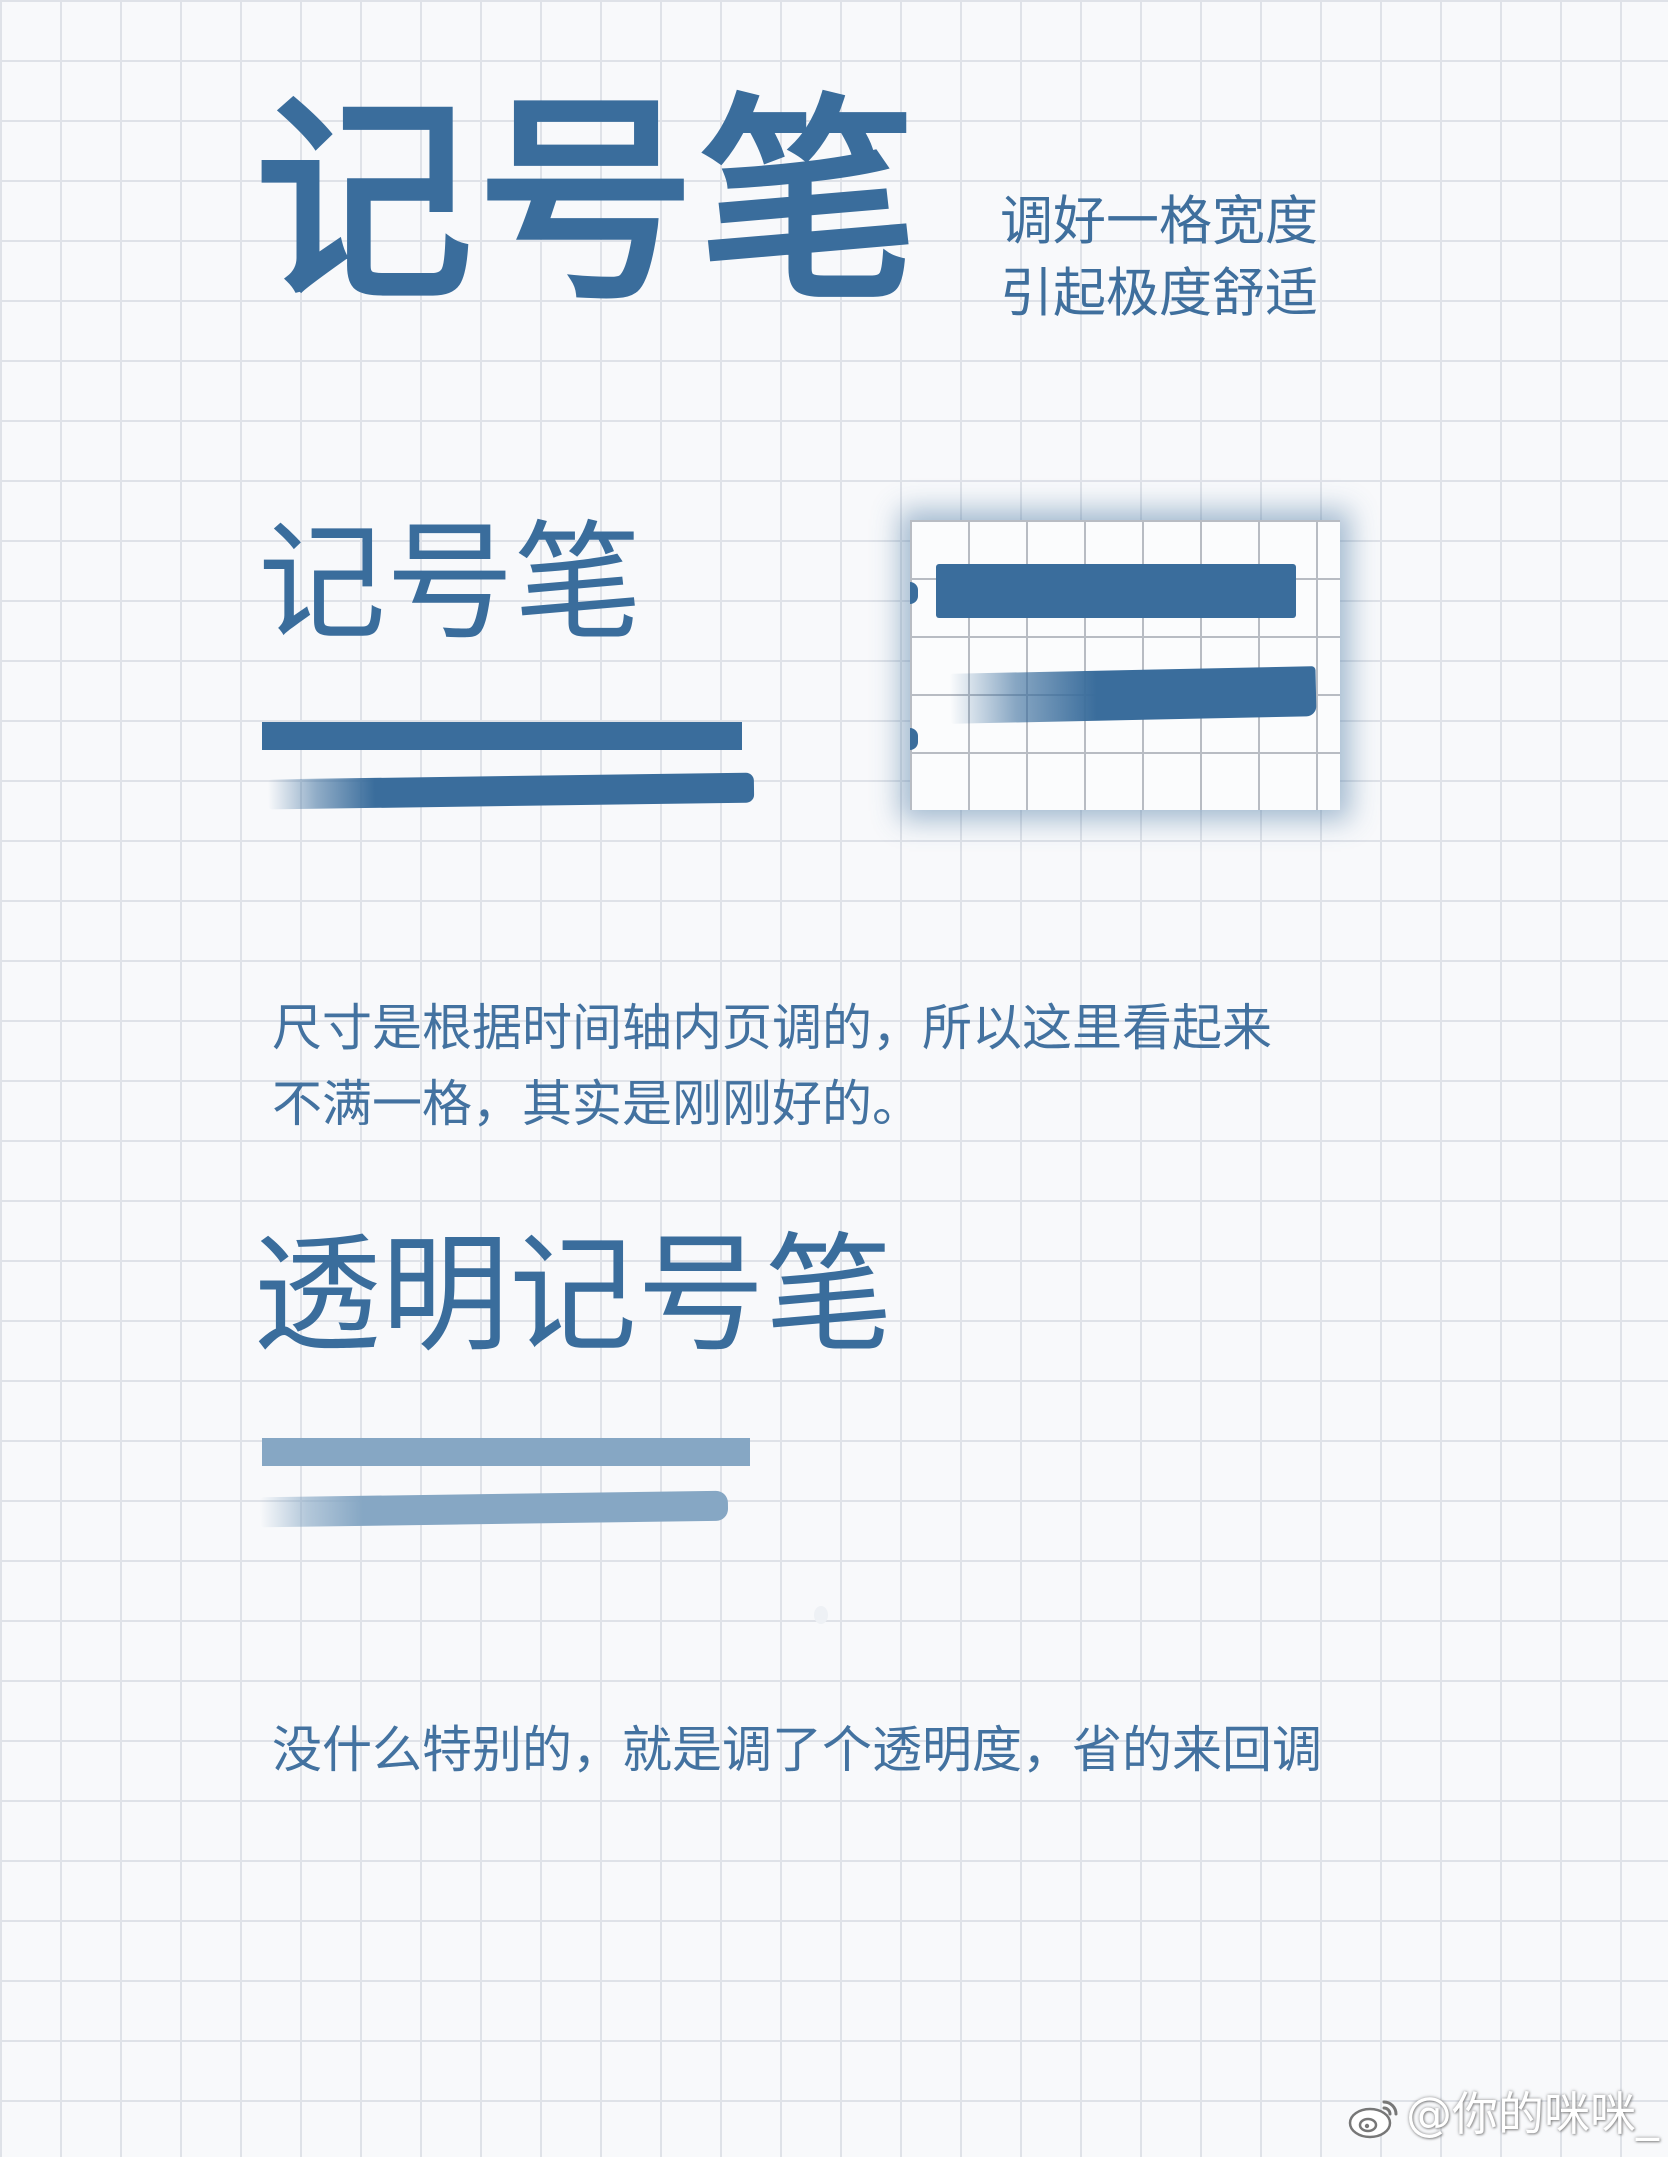 This screenshot has width=1668, height=2157. Describe the element at coordinates (597, 1104) in the screenshot. I see `marker-caption-line-2: 不满一格，其实是刚刚好的。` at that location.